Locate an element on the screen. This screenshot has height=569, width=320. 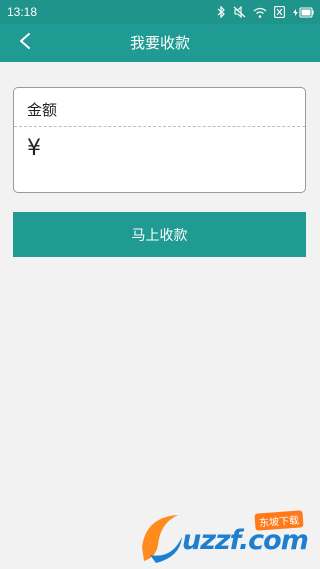
nav-bar: 我要收款 is located at coordinates (160, 43).